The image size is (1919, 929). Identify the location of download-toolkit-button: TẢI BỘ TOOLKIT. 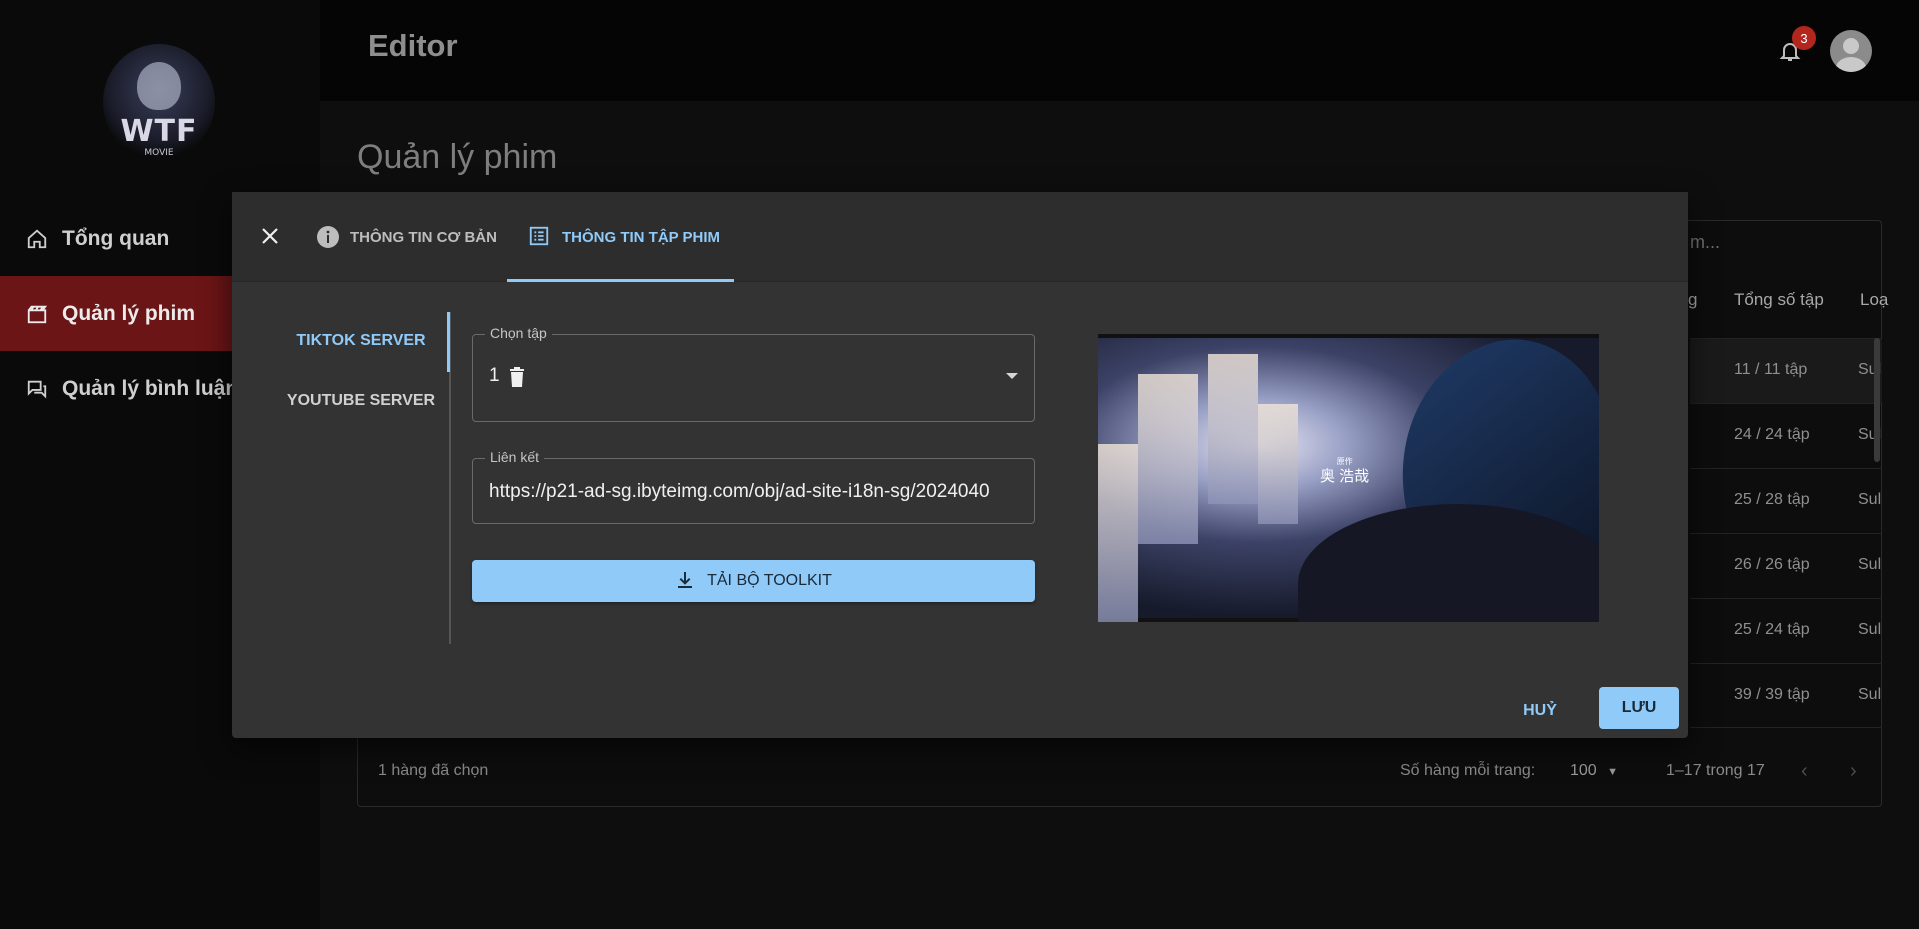
(753, 581).